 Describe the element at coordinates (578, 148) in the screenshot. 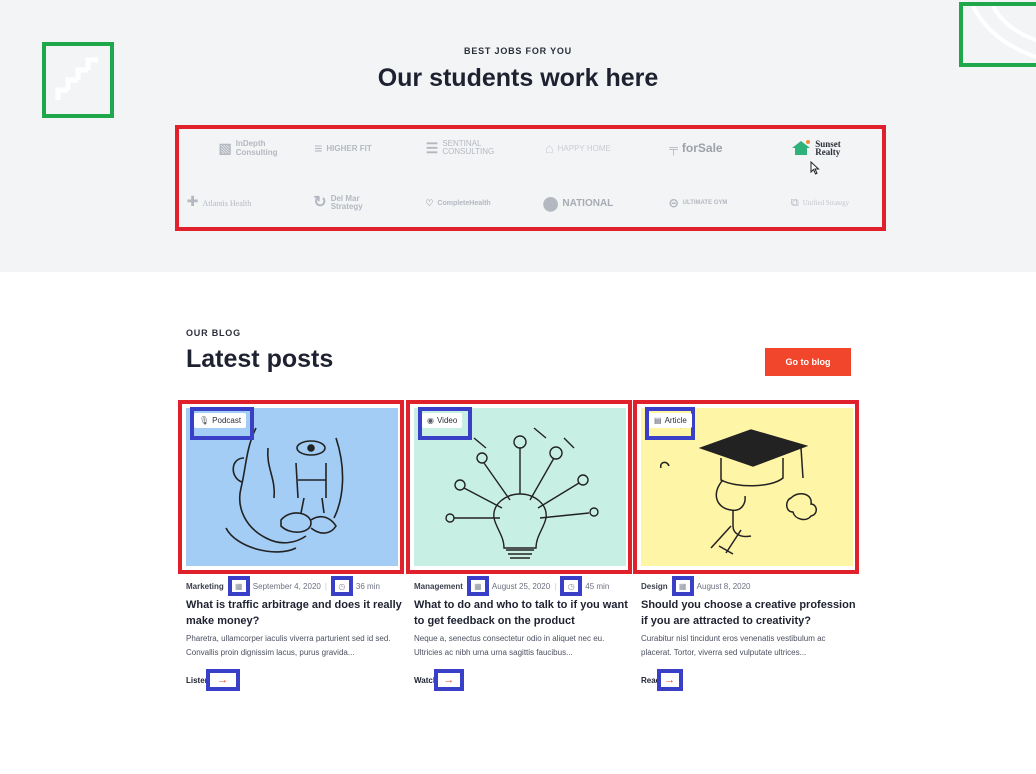

I see `logo-happy-home: ⌂ HAPPY HOME` at that location.